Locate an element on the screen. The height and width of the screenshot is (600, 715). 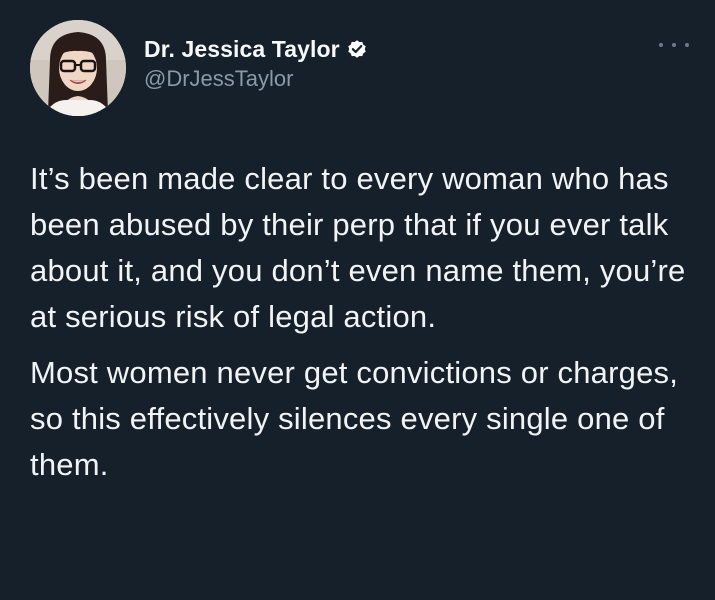
display-name: Dr. Jessica Taylor is located at coordinates (242, 49).